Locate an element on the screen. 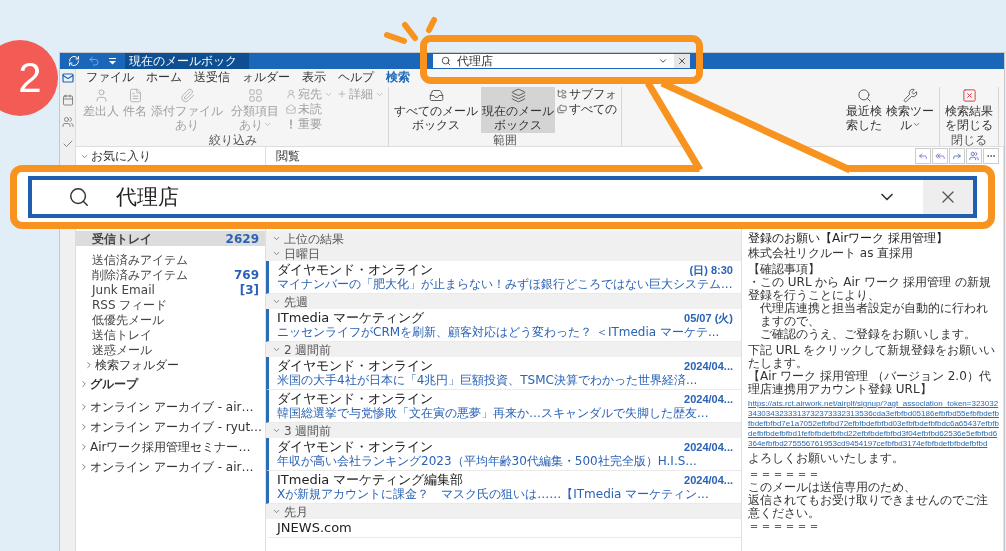  group-header: 2 週間前 is located at coordinates (503, 349).